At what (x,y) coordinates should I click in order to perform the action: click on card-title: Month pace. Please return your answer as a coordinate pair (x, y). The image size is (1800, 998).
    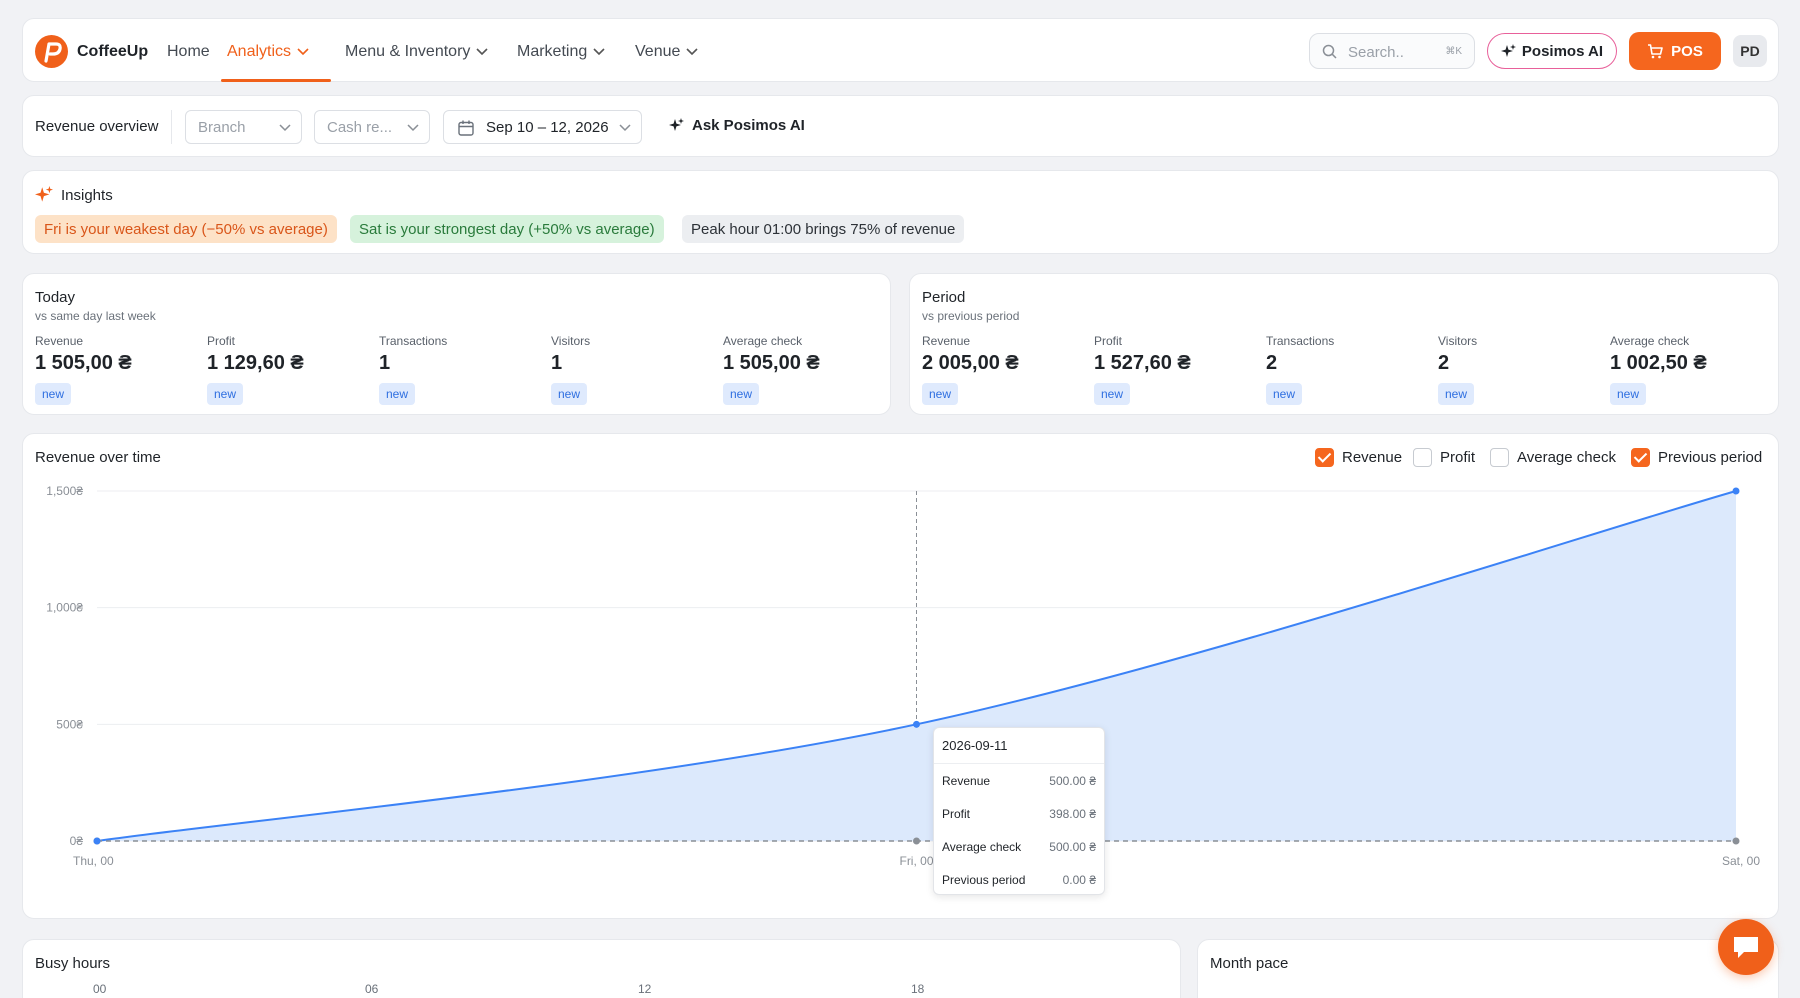
    Looking at the image, I should click on (1249, 963).